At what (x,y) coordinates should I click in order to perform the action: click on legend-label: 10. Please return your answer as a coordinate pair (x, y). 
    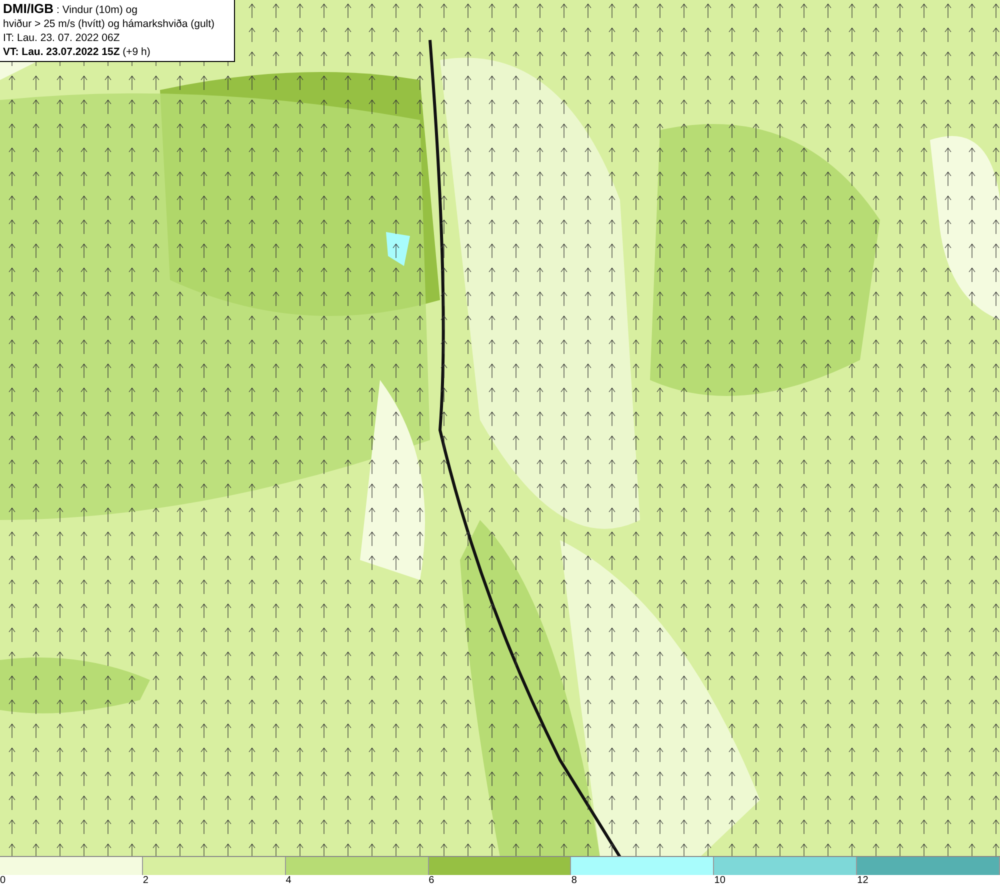
    Looking at the image, I should click on (720, 881).